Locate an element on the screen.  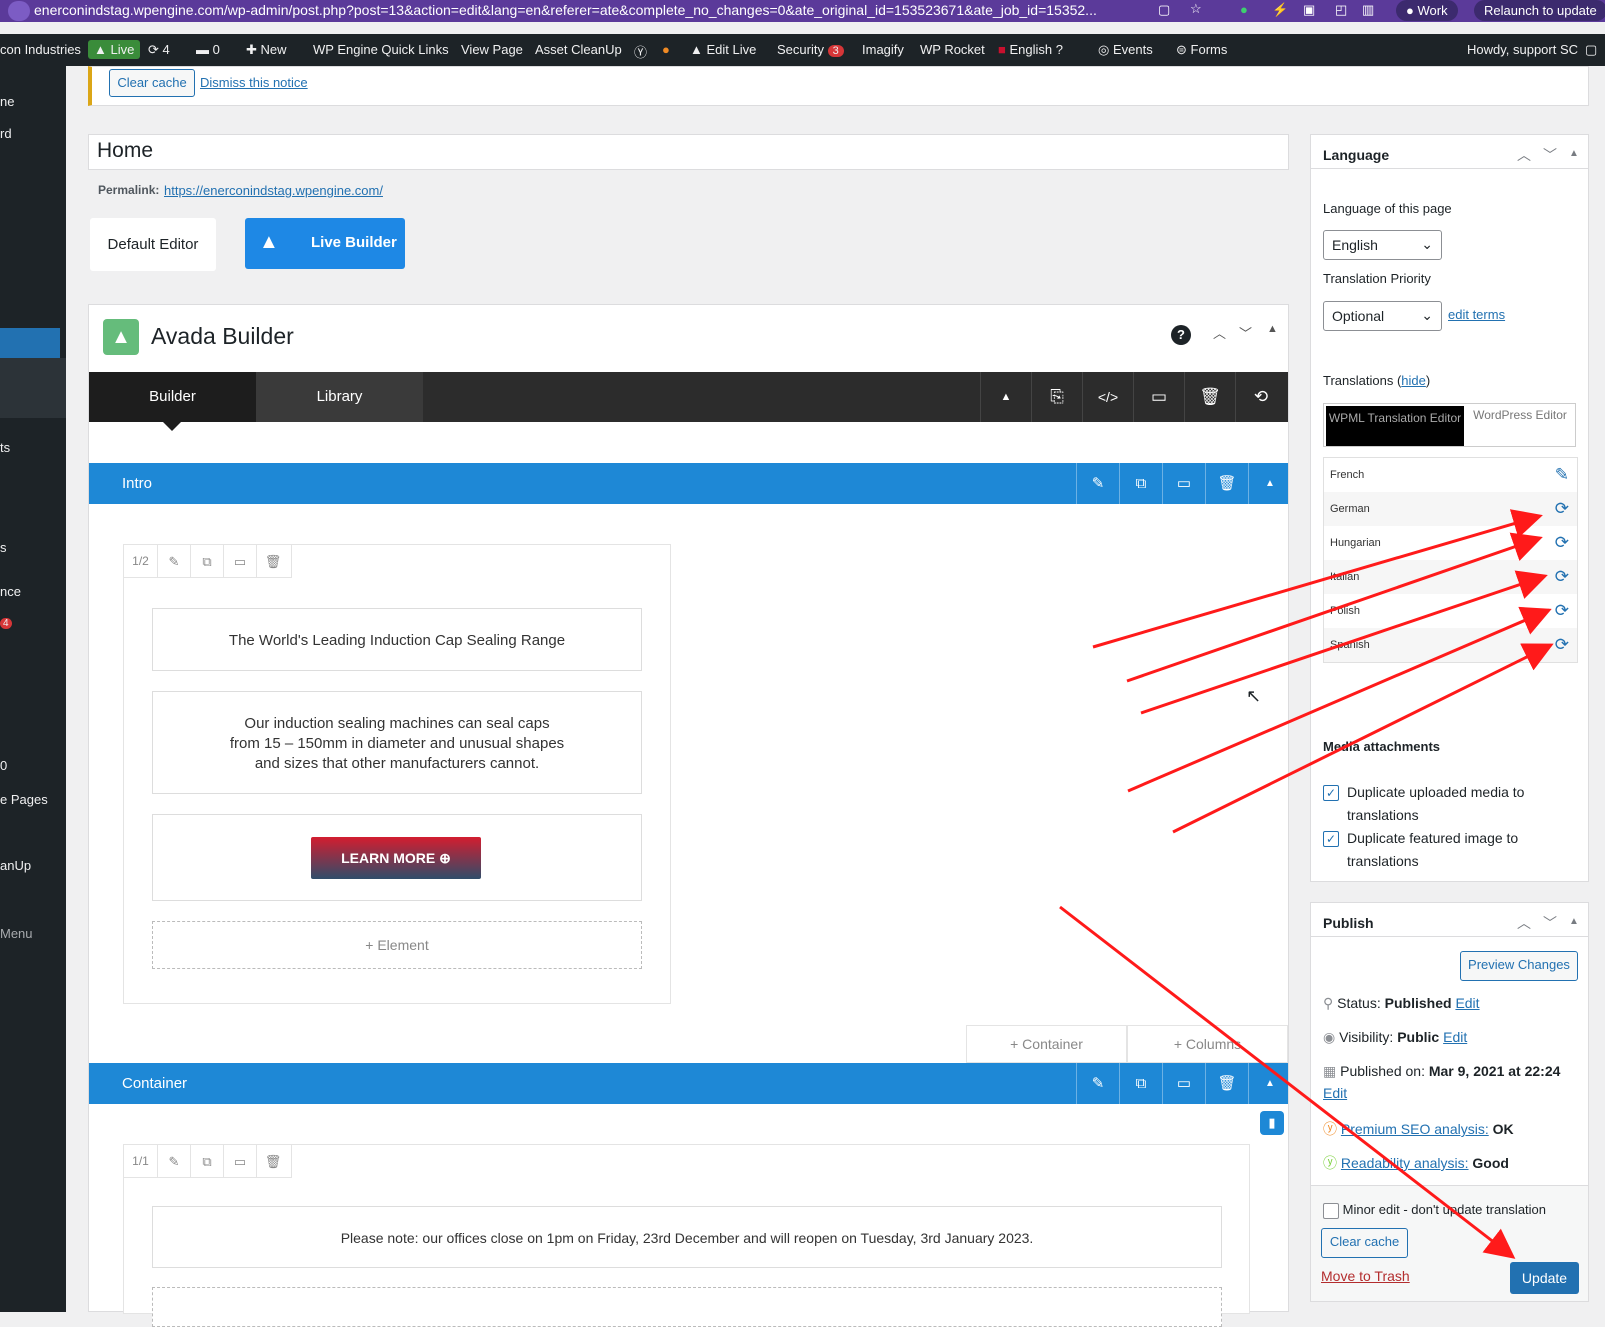
arrow-hungarian is located at coordinates (1334, 607).